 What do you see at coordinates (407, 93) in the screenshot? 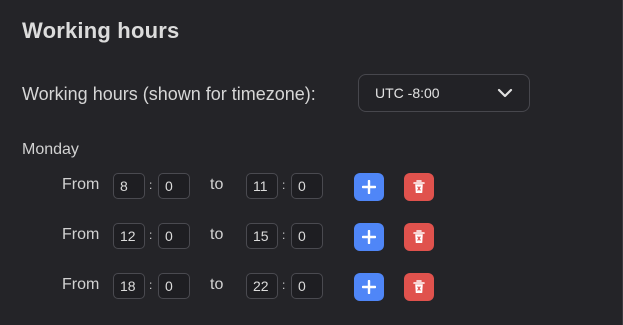
I see `timezone-selected-value: UTC -8:00` at bounding box center [407, 93].